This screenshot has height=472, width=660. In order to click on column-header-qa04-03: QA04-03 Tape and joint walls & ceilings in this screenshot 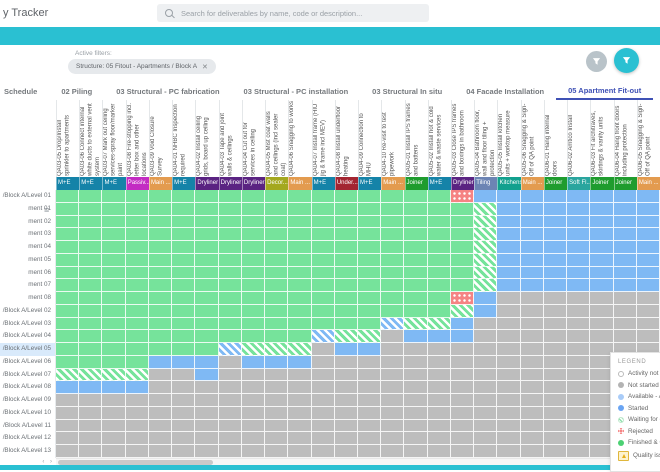, I will do `click(230, 138)`.